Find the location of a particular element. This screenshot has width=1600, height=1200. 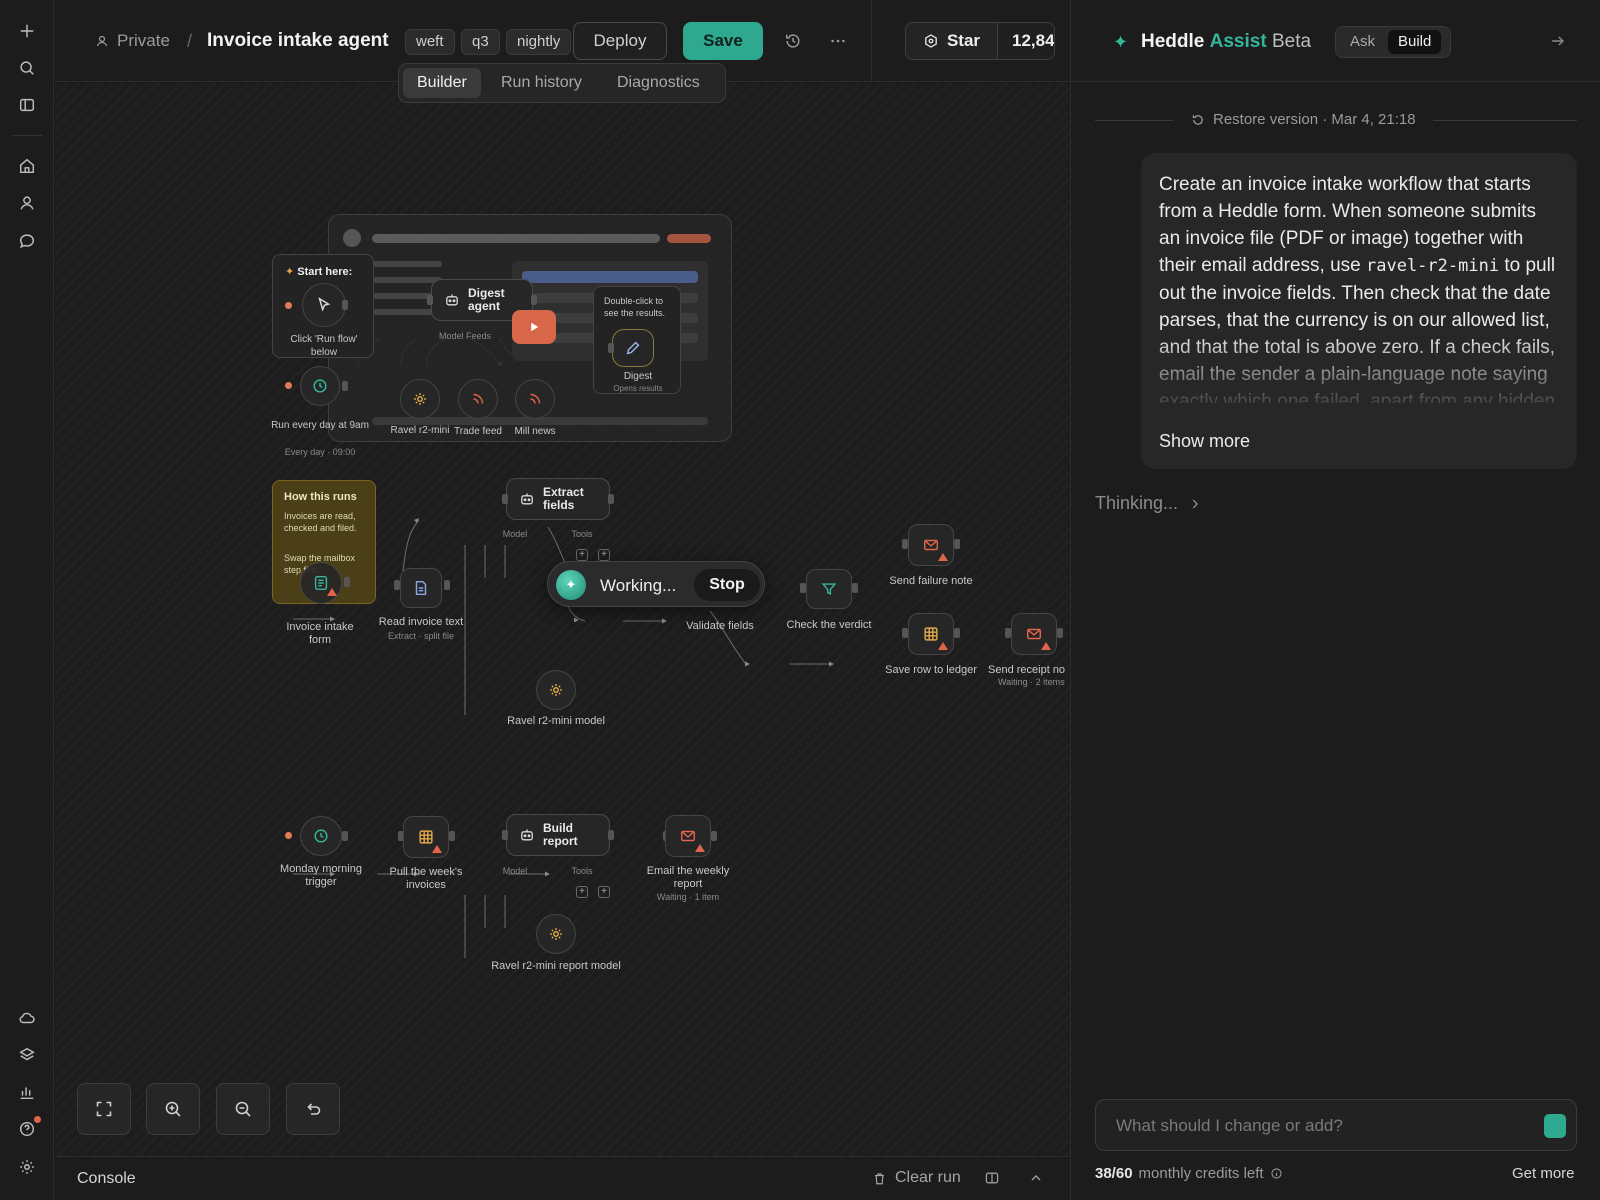

tag-nightly: nightly is located at coordinates (539, 42).